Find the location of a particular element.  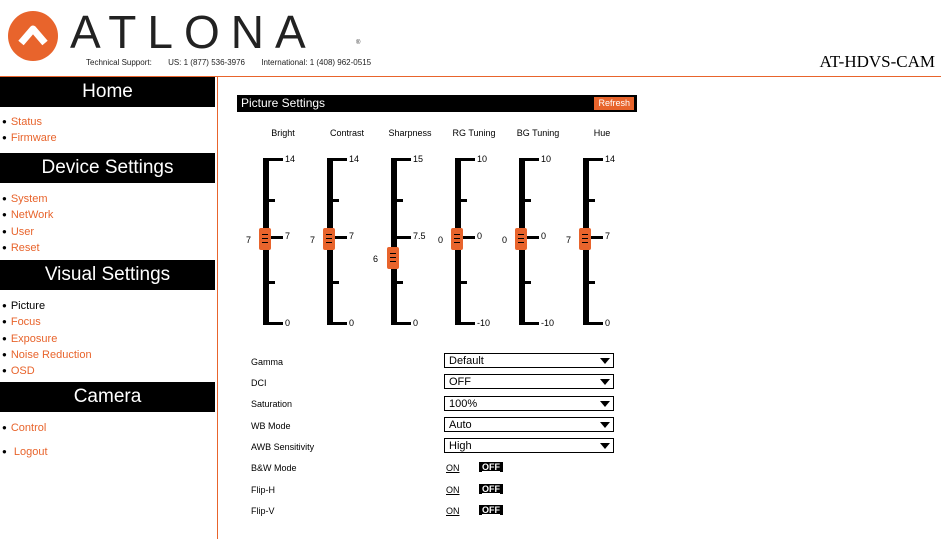

support-intl: International: 1 (408) 962-0515 is located at coordinates (316, 62).